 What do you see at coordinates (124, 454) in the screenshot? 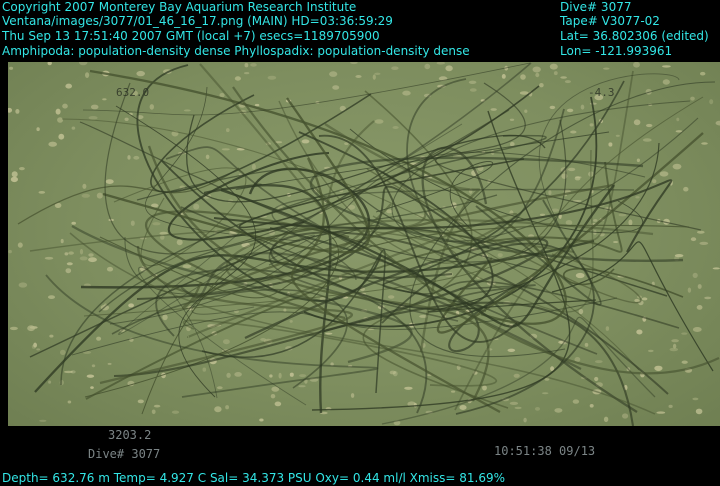
I see `burn-in-dive: Dive# 3077` at bounding box center [124, 454].